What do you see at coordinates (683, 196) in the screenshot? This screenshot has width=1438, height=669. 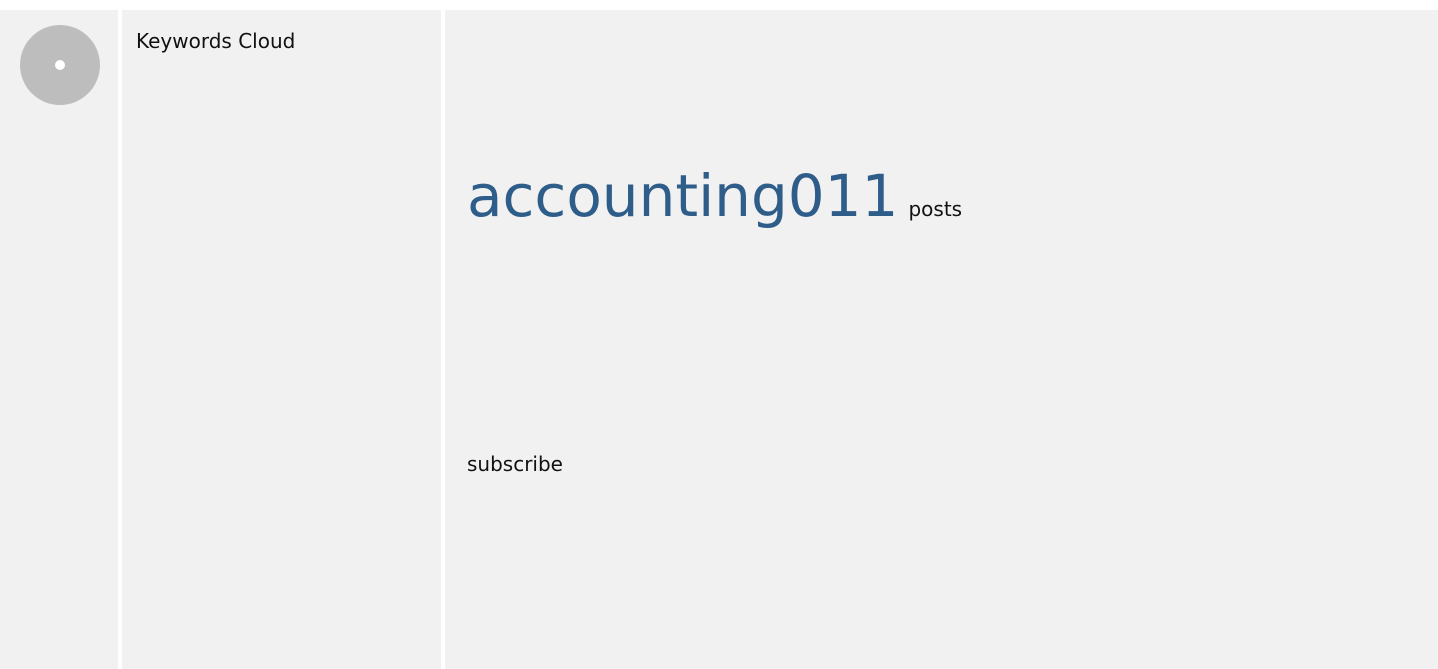 I see `featured-keyword: accounting011` at bounding box center [683, 196].